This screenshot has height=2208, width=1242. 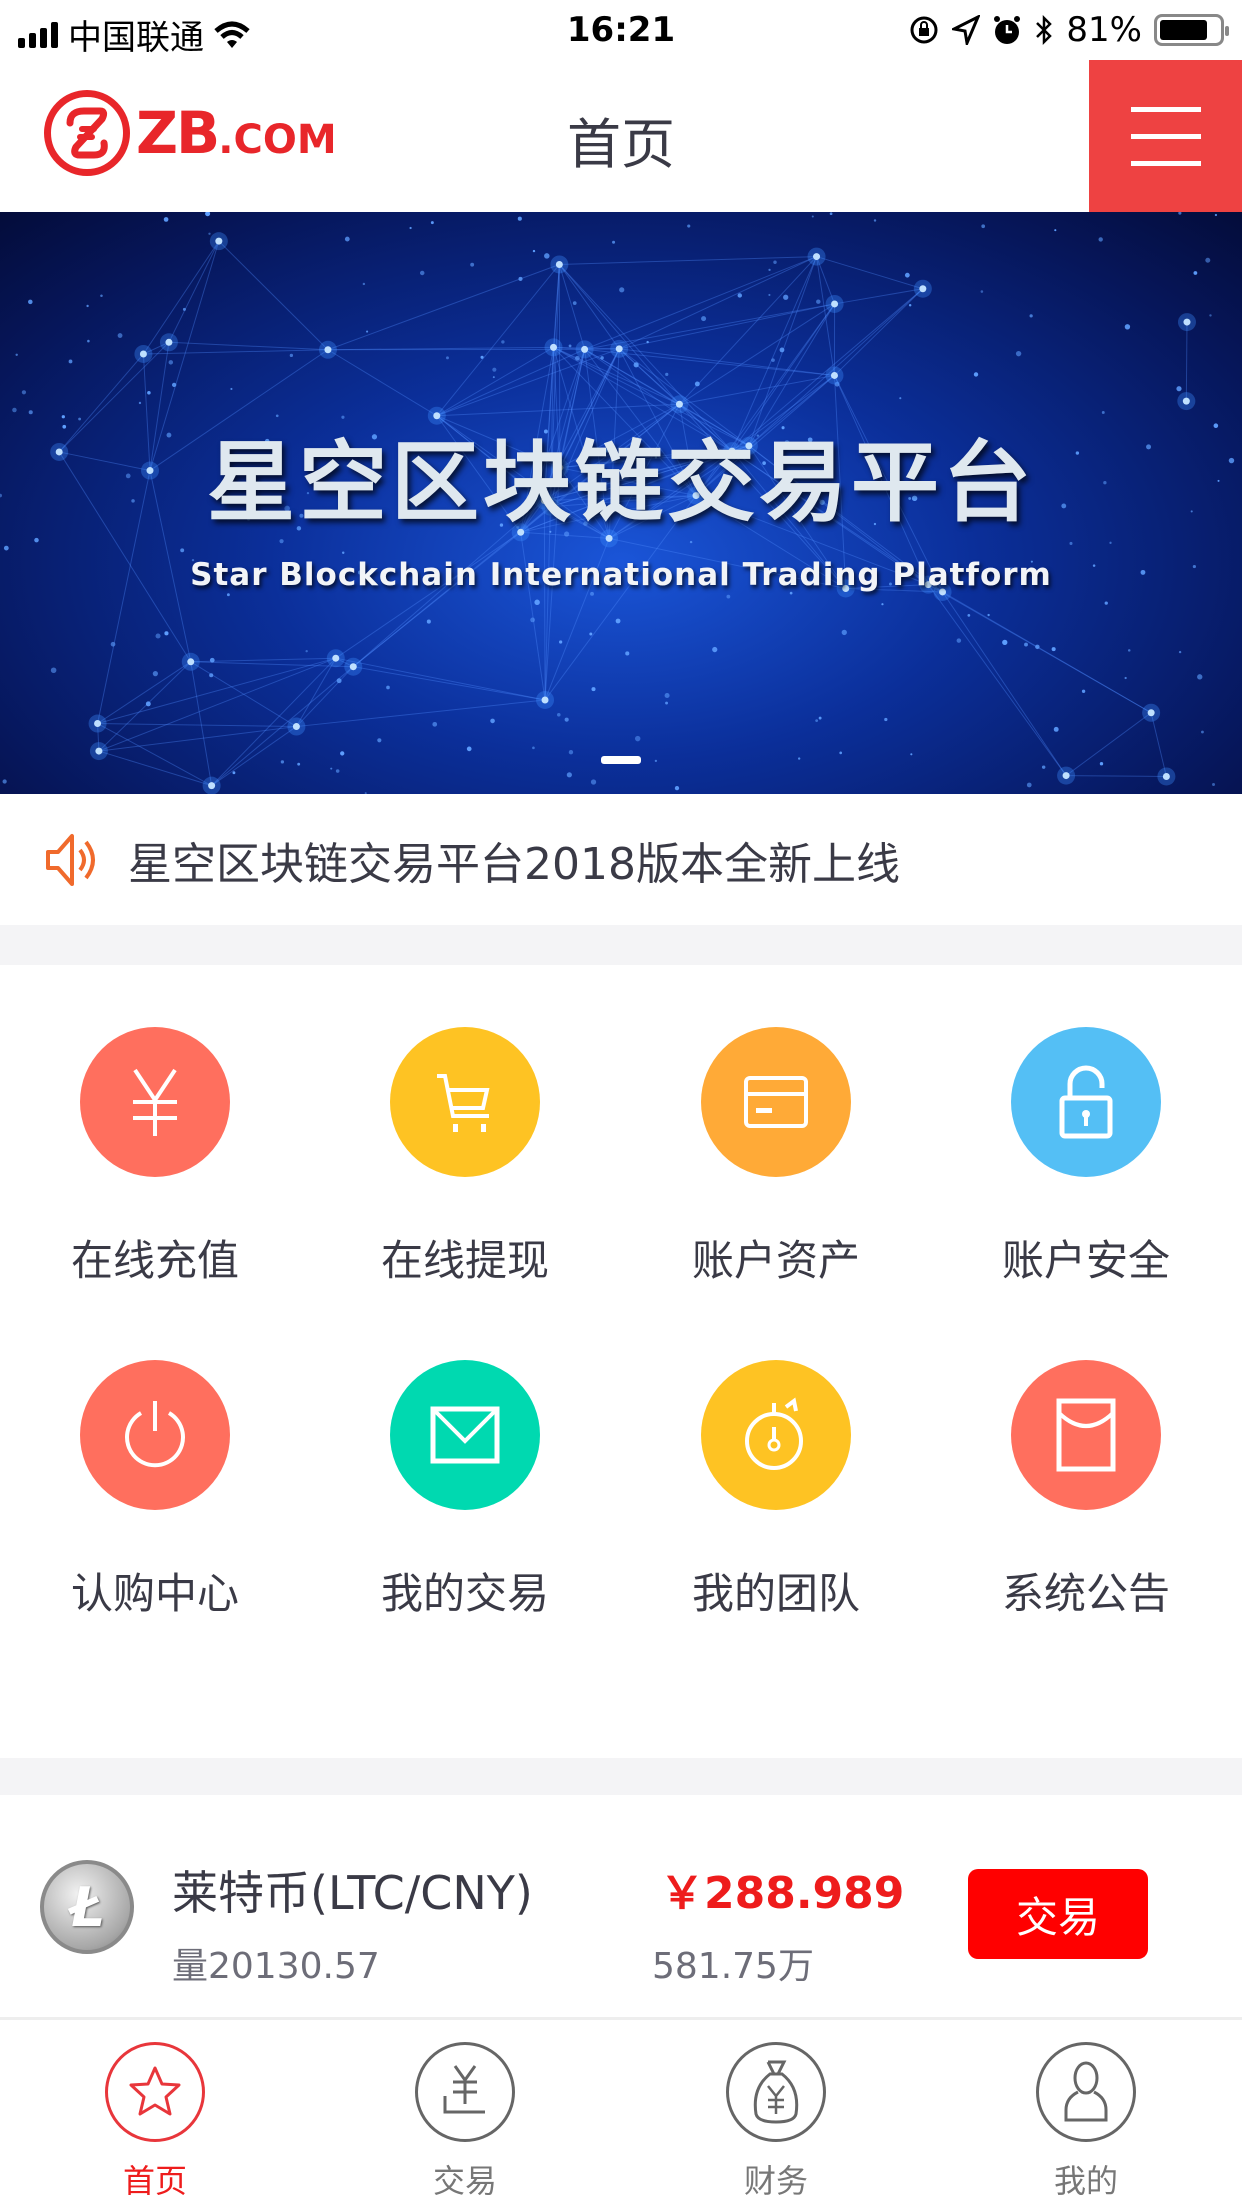 I want to click on status-bar: 中国联通 16:21 81%, so click(x=621, y=30).